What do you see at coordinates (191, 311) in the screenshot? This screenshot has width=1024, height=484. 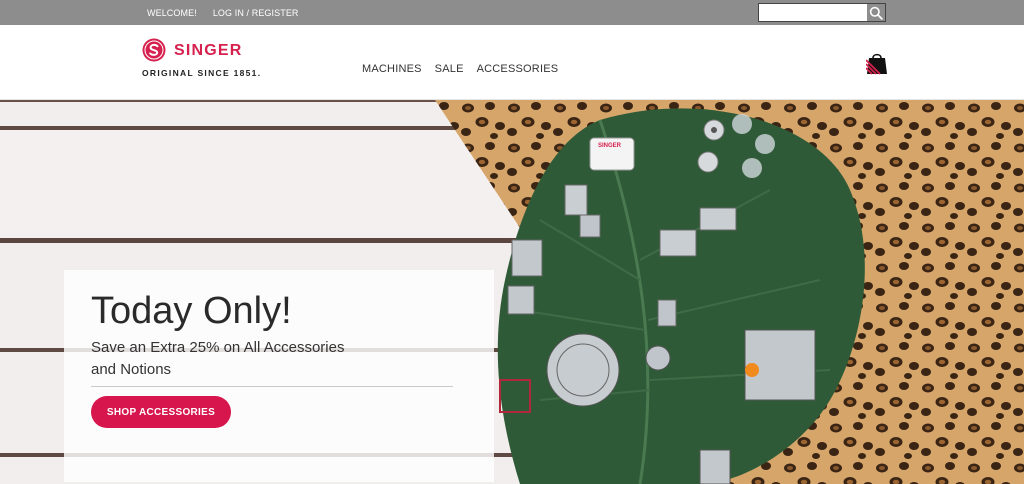 I see `promo-title: Today Only!` at bounding box center [191, 311].